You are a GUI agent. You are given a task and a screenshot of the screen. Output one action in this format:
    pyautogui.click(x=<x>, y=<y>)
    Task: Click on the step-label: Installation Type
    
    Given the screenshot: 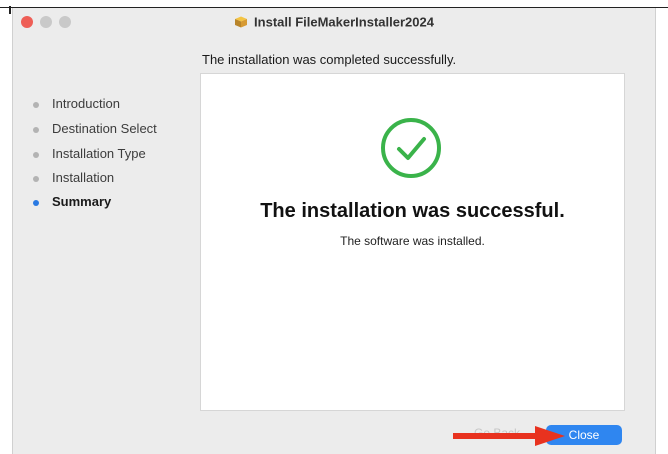 What is the action you would take?
    pyautogui.click(x=99, y=153)
    